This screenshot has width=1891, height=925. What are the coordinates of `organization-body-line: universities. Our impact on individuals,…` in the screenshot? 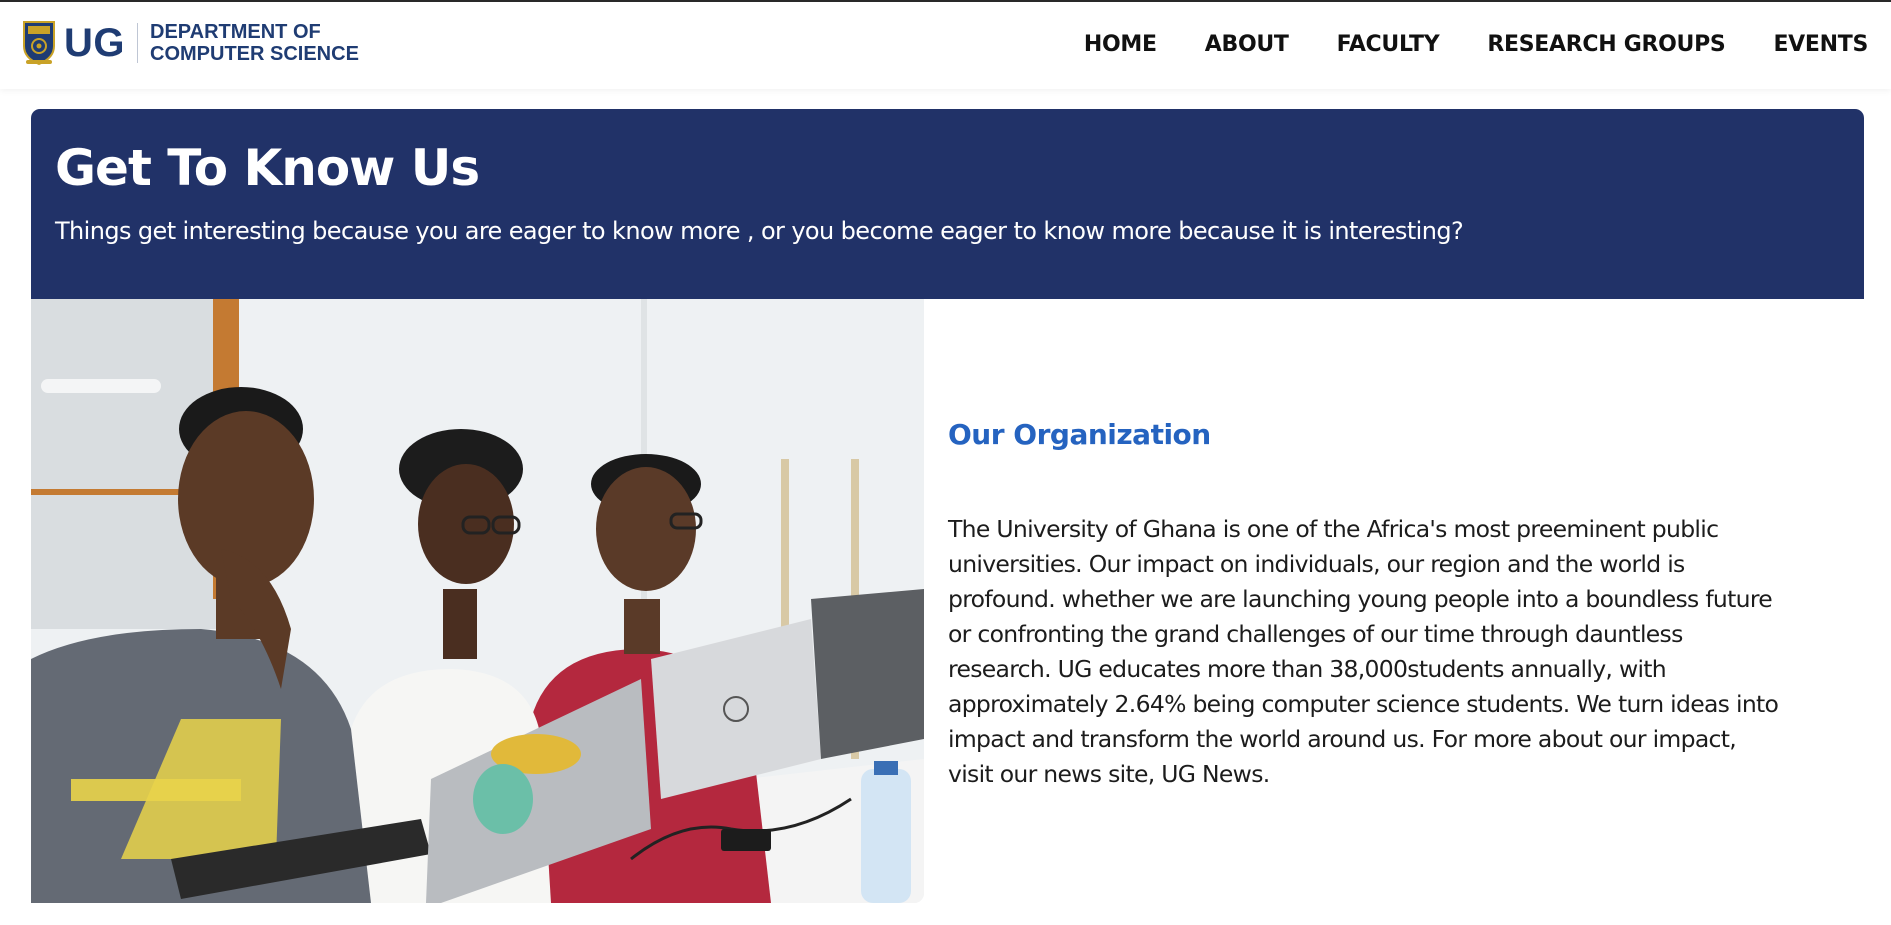 It's located at (1316, 564).